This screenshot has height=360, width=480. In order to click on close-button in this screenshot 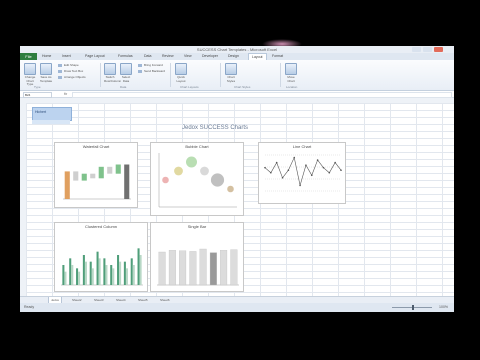, I will do `click(438, 49)`.